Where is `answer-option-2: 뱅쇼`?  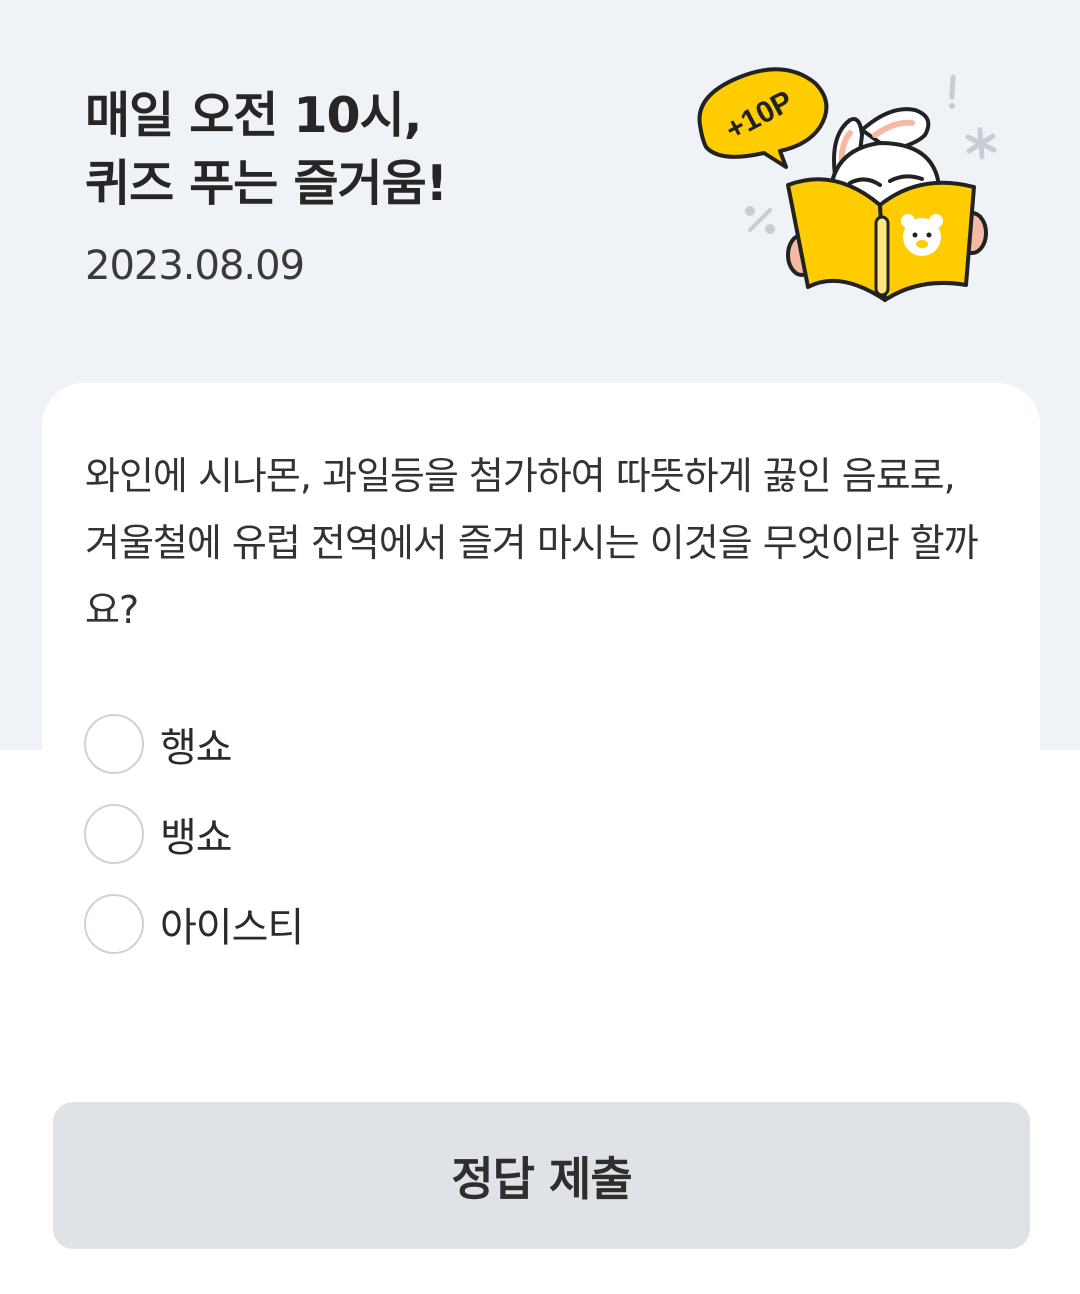 answer-option-2: 뱅쇼 is located at coordinates (193, 834).